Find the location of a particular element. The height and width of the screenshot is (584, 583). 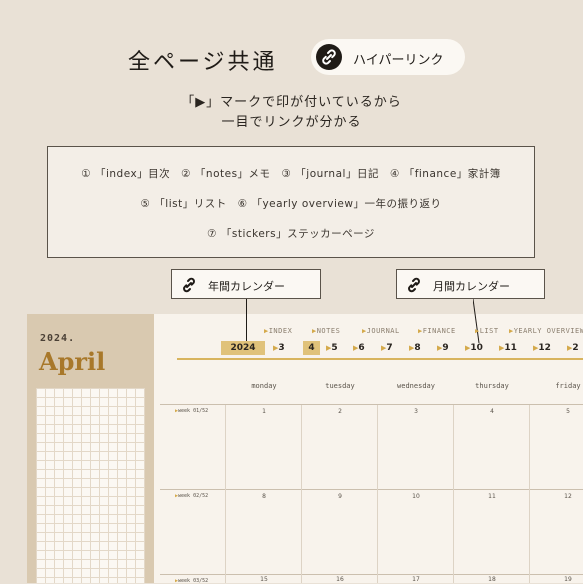

month-tab-4: 4 is located at coordinates (311, 348).